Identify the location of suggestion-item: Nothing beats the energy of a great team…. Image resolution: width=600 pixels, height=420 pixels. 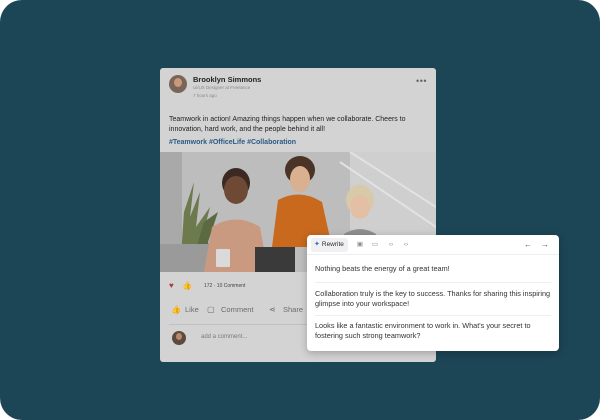
(433, 269).